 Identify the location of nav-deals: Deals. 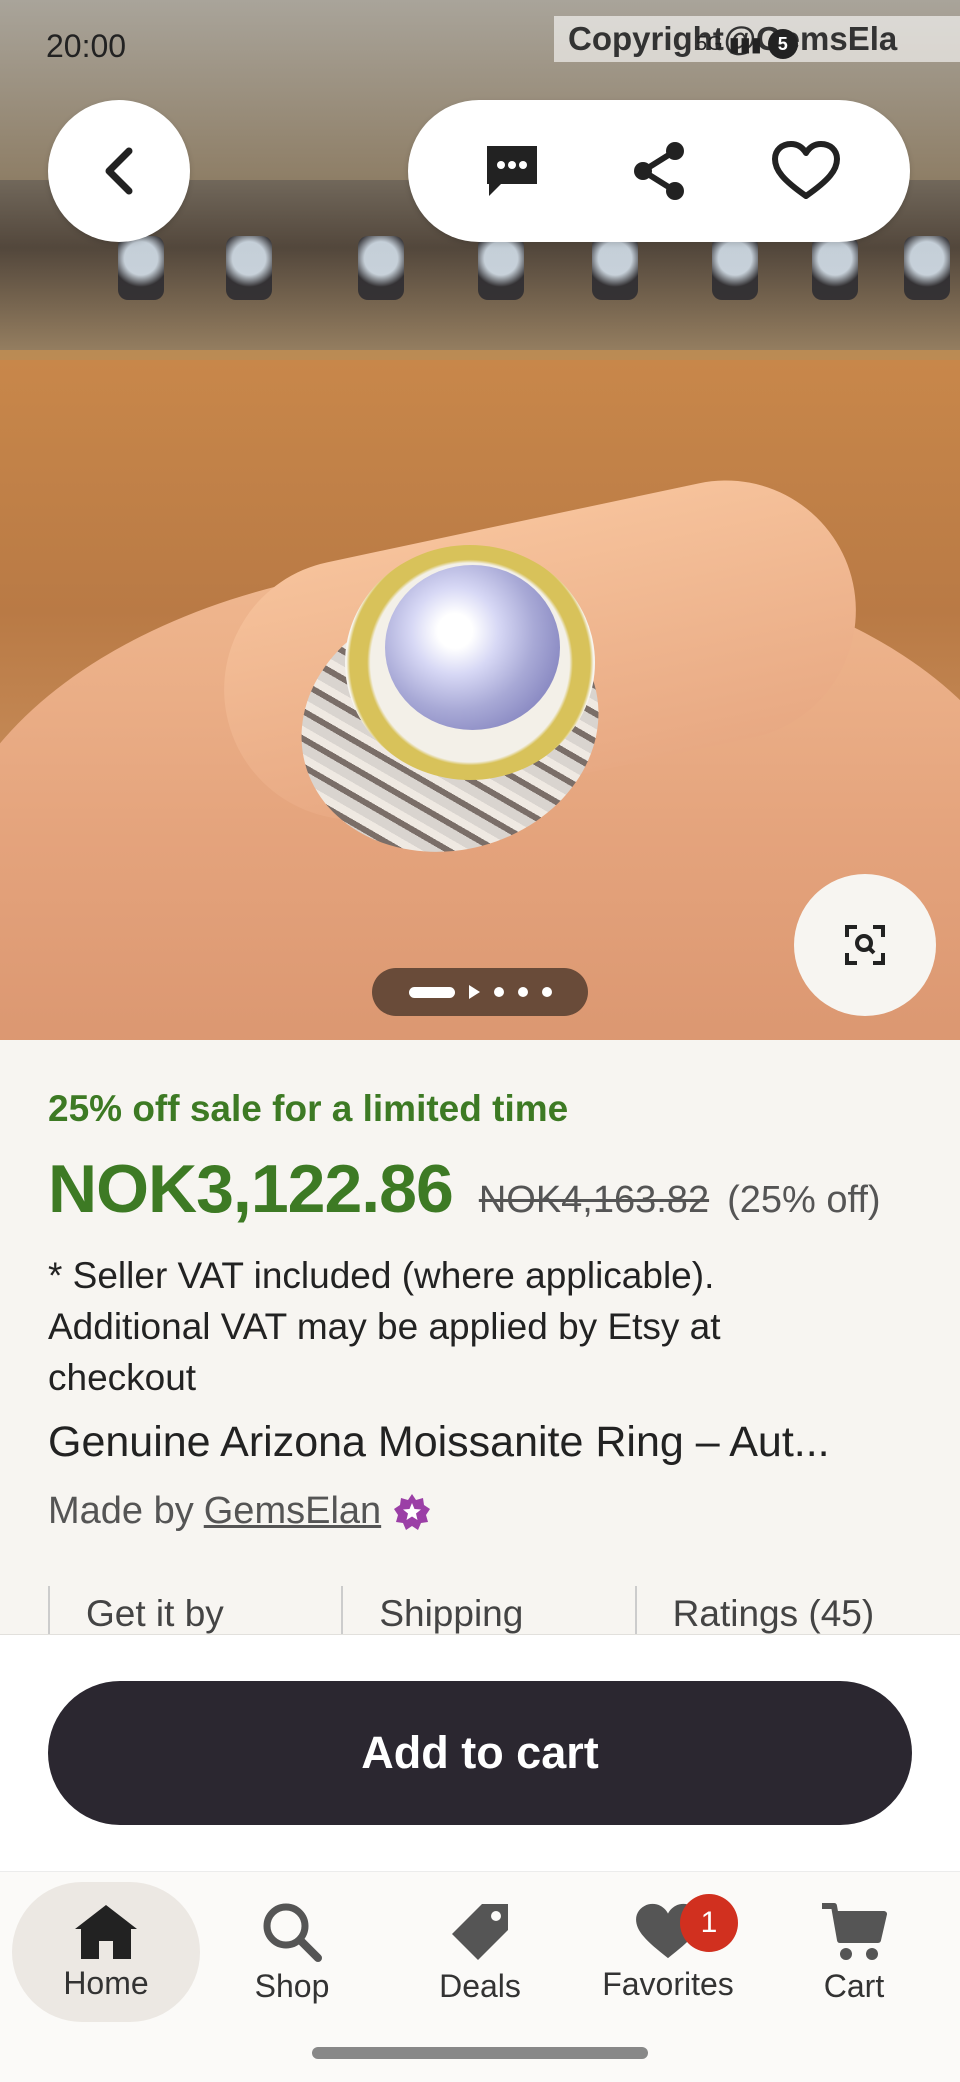
(480, 1952).